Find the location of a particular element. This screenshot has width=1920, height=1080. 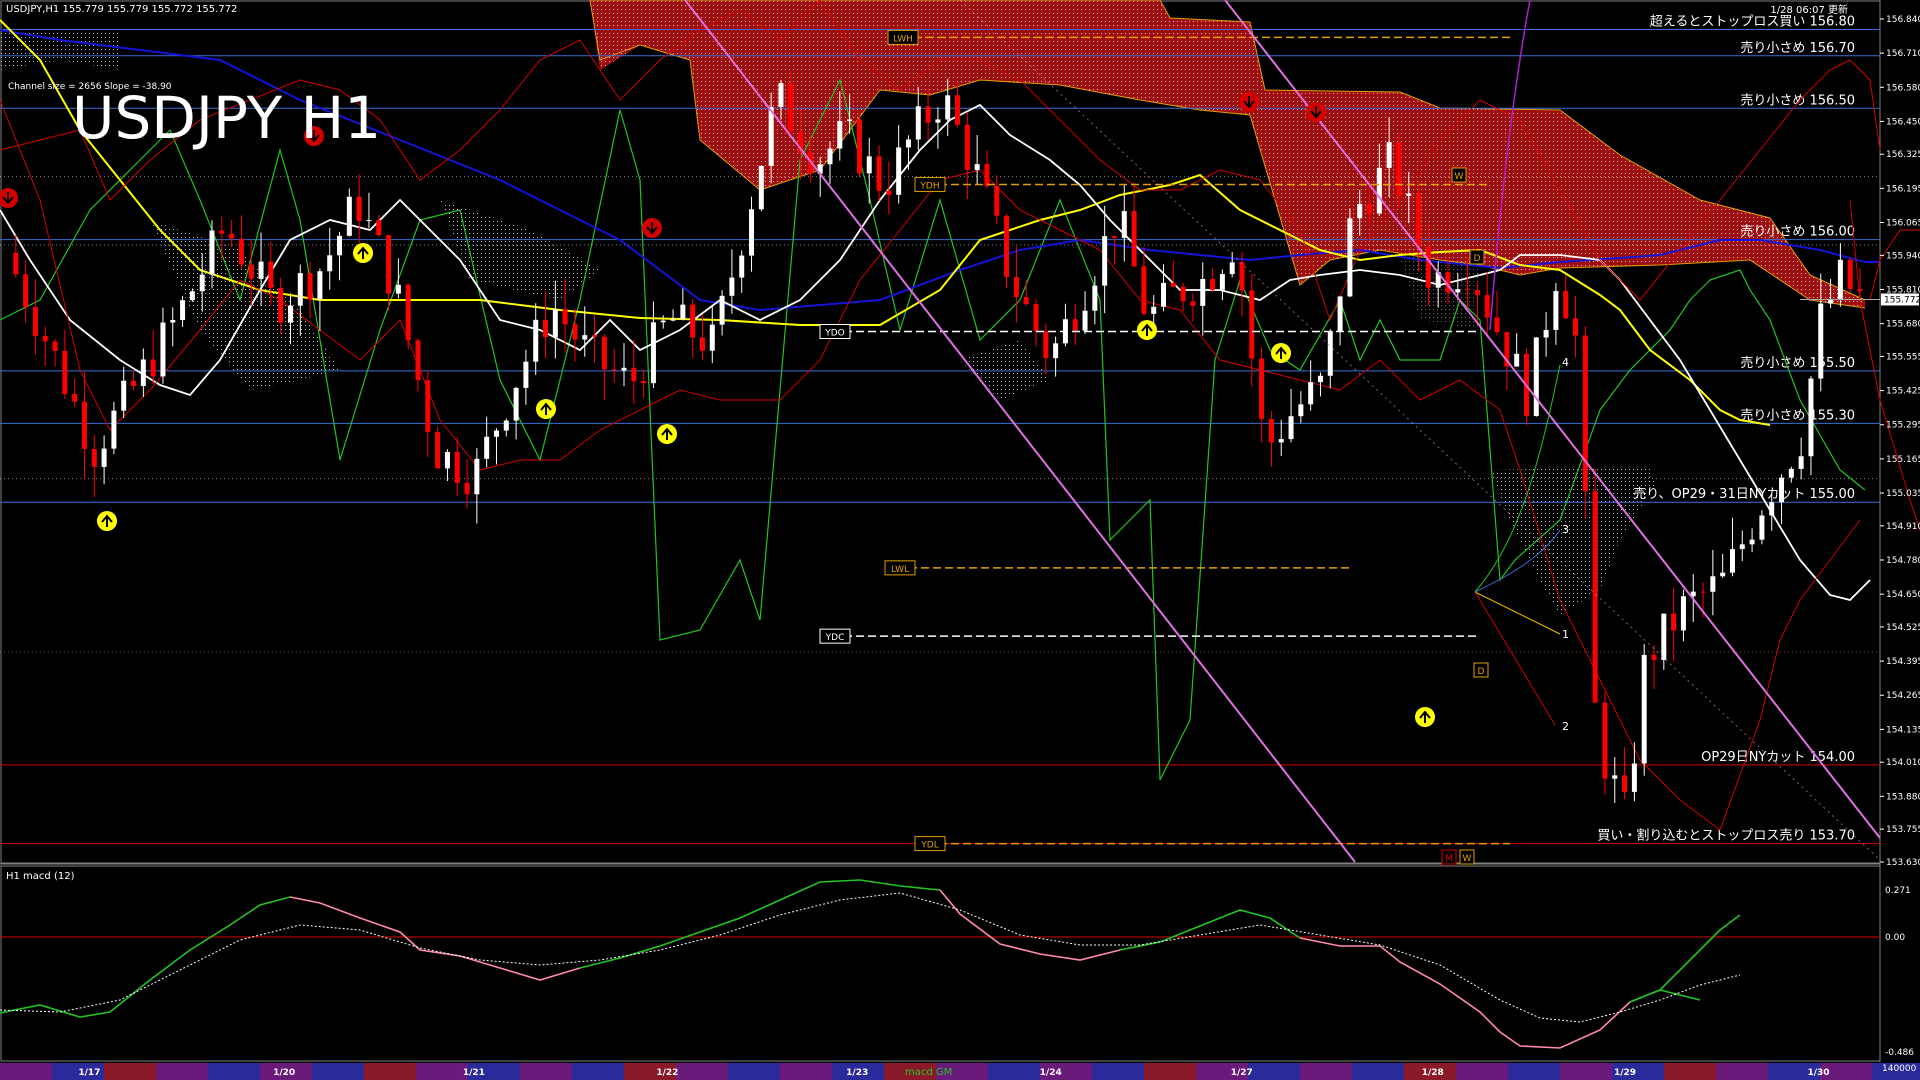

ref-label-ydh: YDH is located at coordinates (929, 186).